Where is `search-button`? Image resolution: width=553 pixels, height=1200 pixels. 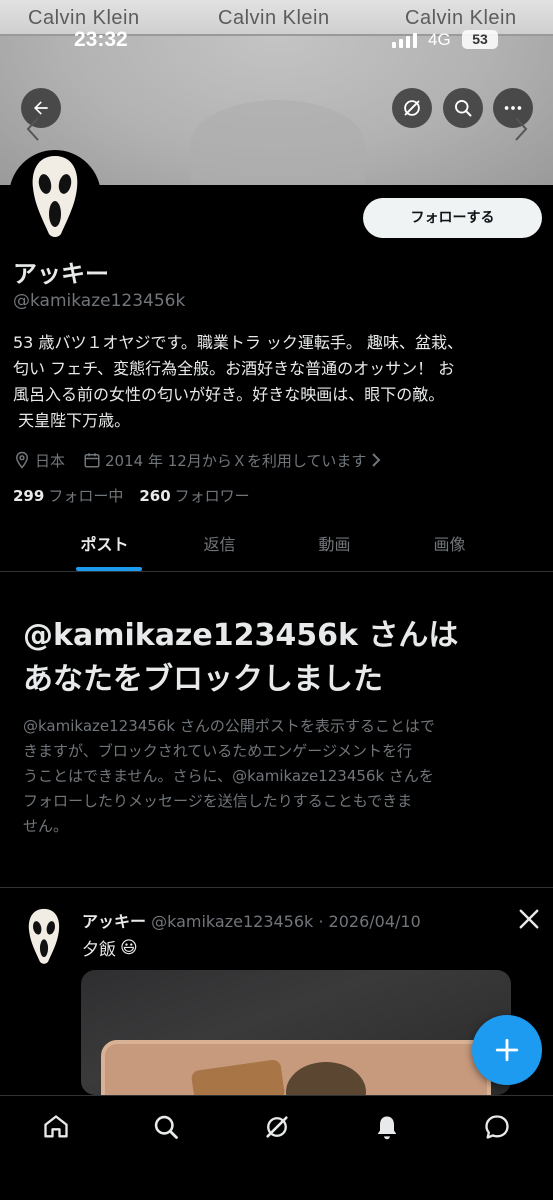
search-button is located at coordinates (463, 108).